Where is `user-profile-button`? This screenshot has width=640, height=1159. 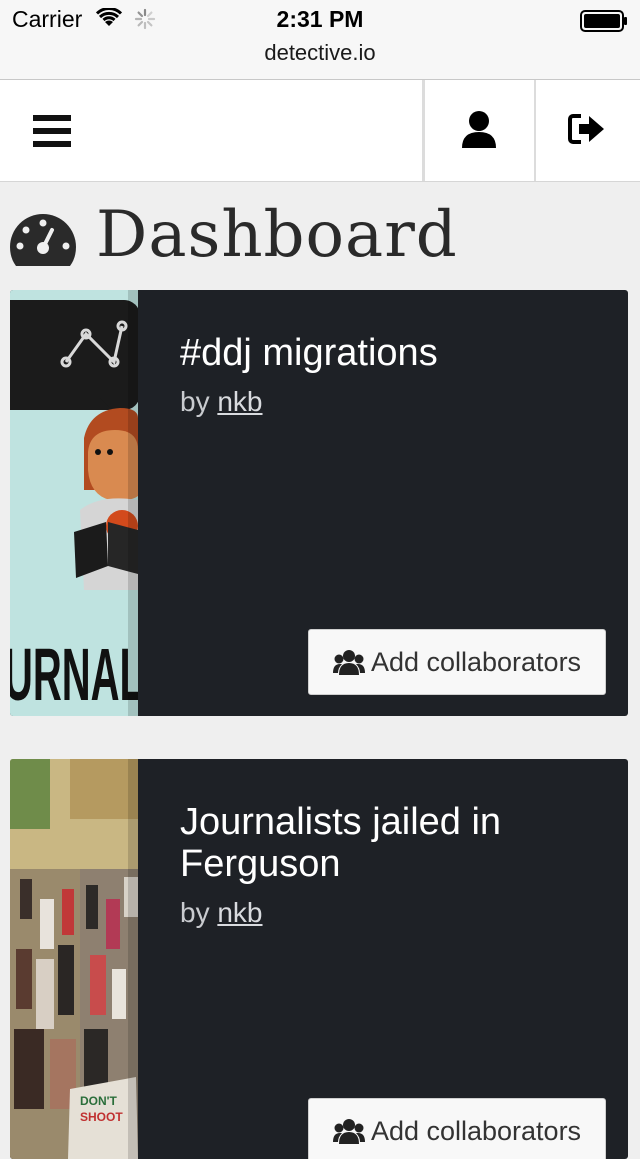
user-profile-button is located at coordinates (479, 130).